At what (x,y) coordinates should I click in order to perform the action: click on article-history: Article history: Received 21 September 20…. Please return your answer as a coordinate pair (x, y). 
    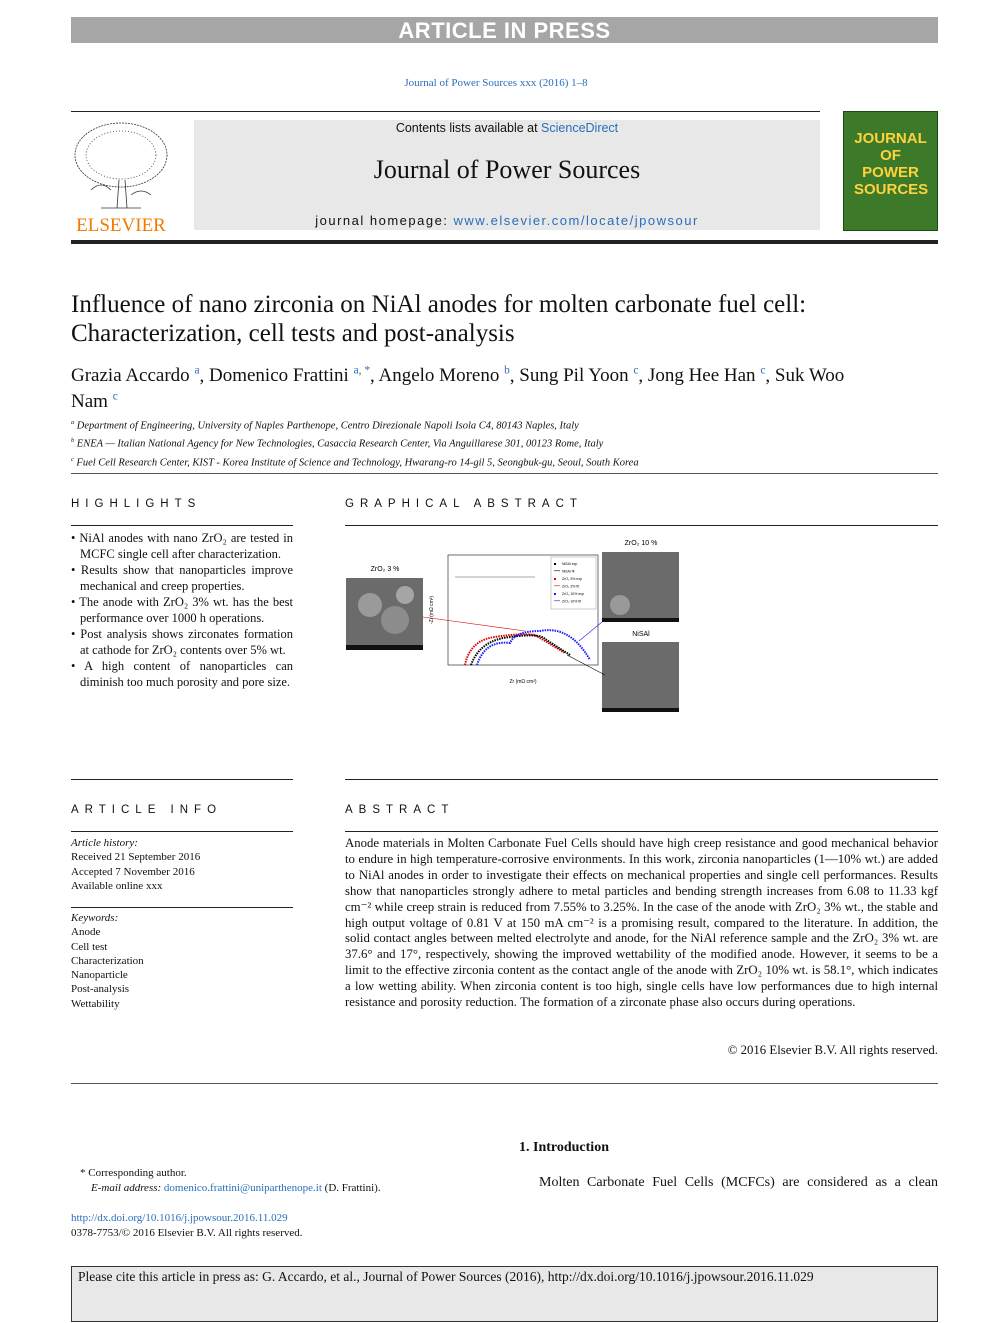
    Looking at the image, I should click on (135, 864).